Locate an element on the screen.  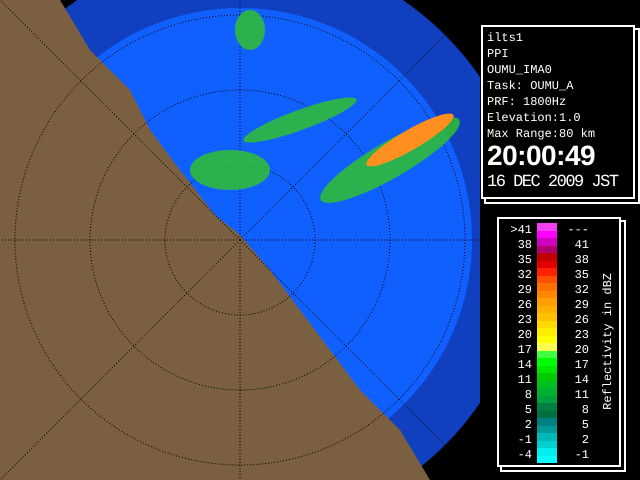
info-line: Task: OUMU_A is located at coordinates (530, 86).